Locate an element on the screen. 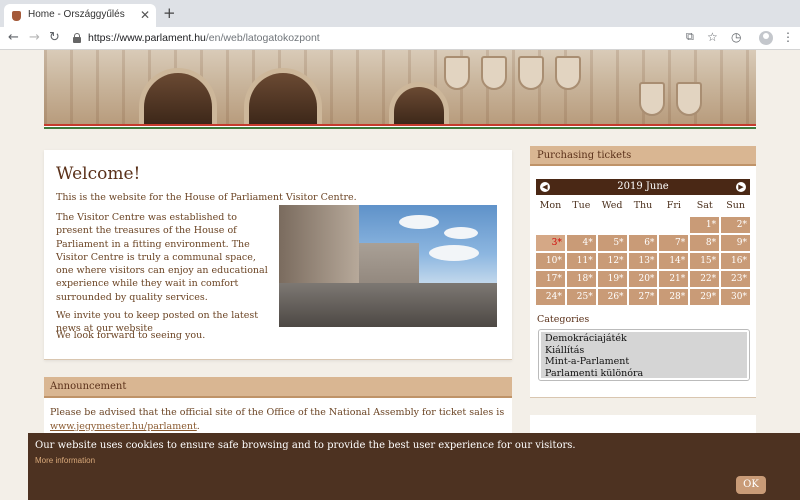 The image size is (800, 500). browser-tab-bar: Home - Országgyűlés ✕ + is located at coordinates (400, 13).